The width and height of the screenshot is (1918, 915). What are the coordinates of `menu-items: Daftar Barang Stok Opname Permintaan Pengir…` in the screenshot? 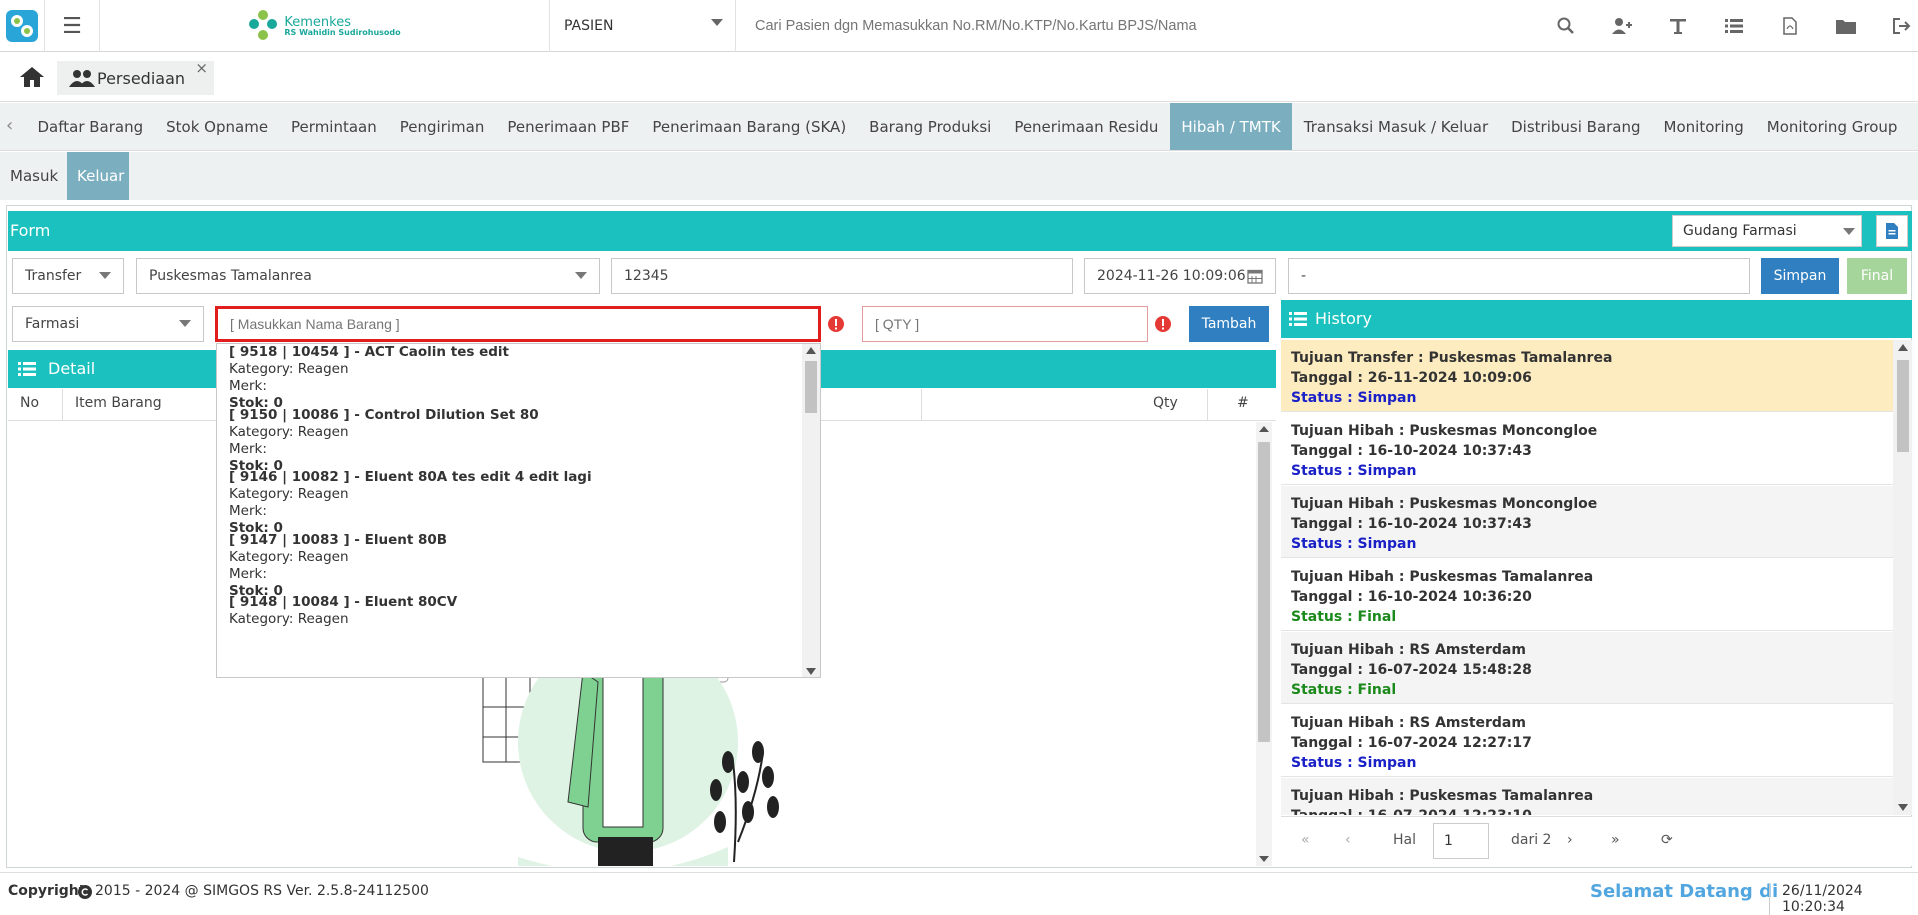 It's located at (972, 126).